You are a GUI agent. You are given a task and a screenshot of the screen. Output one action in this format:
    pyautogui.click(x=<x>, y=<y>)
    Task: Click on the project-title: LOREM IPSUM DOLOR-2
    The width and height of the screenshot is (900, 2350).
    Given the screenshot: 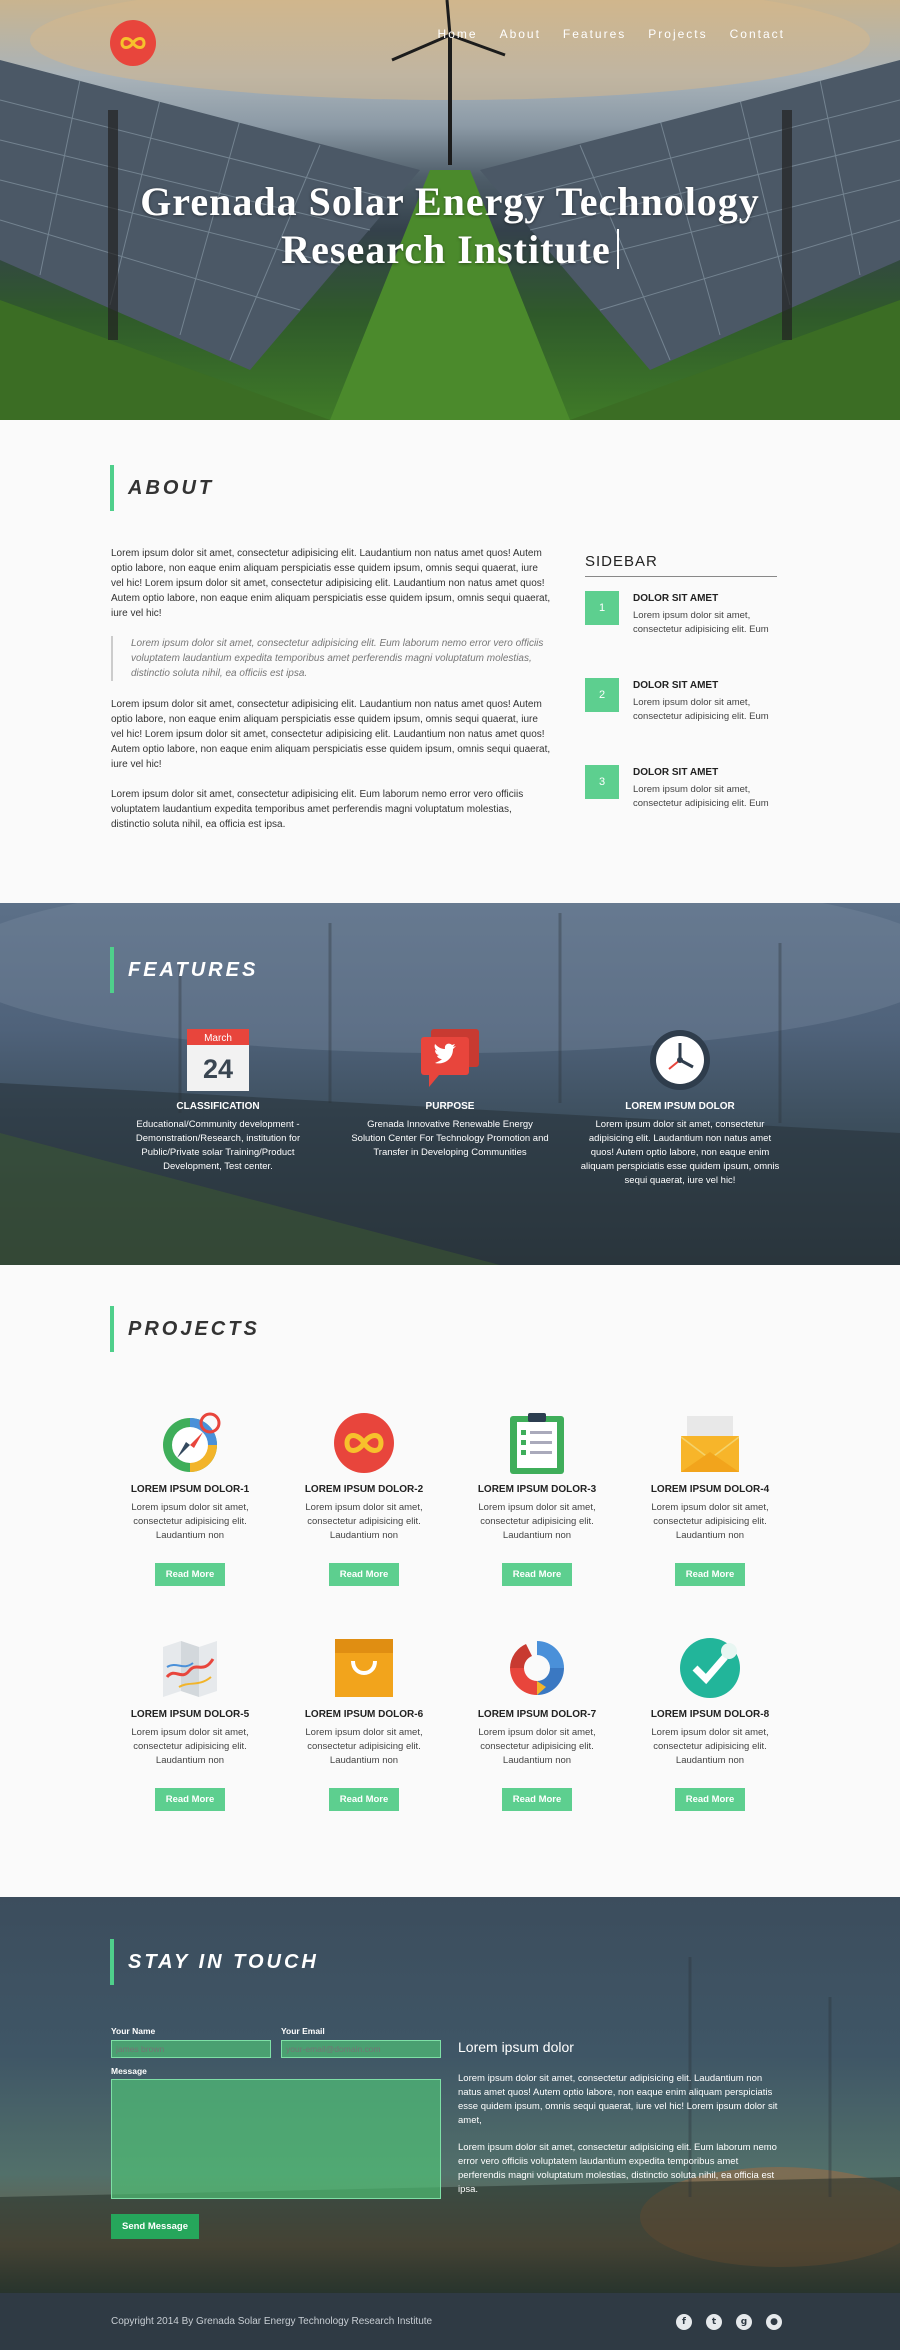 What is the action you would take?
    pyautogui.click(x=364, y=1489)
    